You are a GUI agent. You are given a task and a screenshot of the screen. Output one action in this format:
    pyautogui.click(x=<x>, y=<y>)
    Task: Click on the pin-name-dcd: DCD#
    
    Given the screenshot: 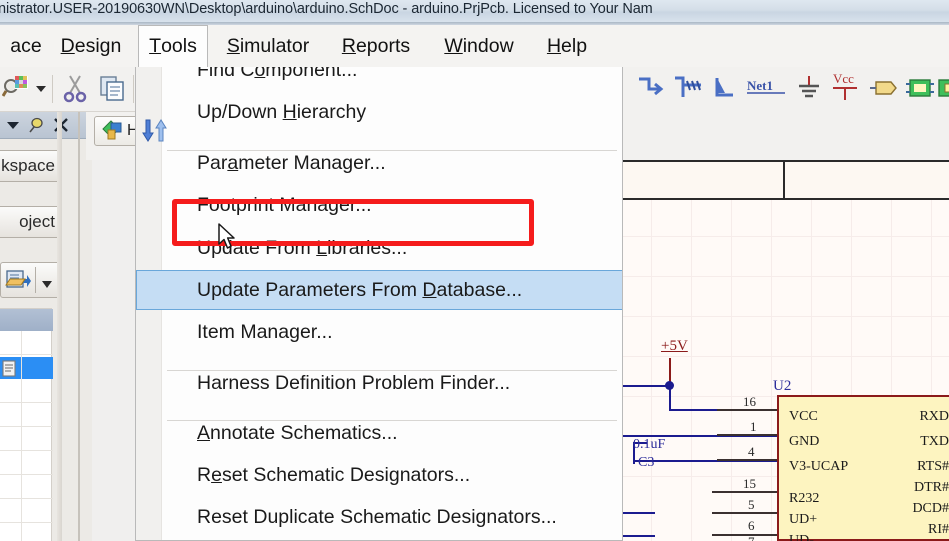 What is the action you would take?
    pyautogui.click(x=930, y=508)
    